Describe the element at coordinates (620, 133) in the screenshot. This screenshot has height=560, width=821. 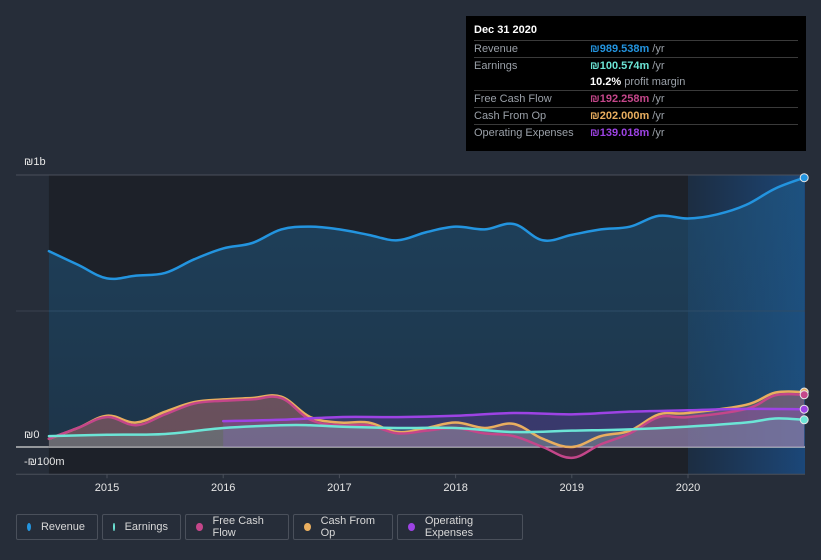
I see `tooltip-value: ₪139.018m` at that location.